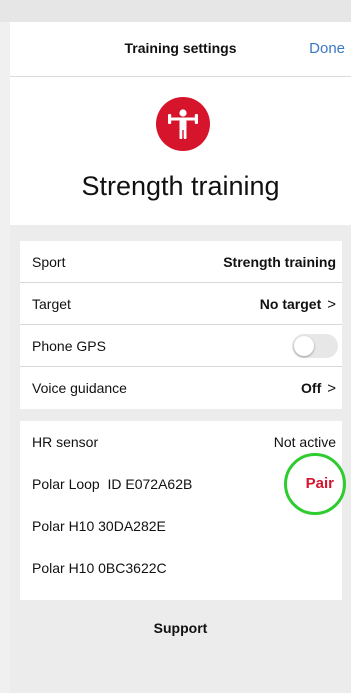 This screenshot has width=351, height=693. What do you see at coordinates (181, 526) in the screenshot?
I see `device-row-polar-h10-1: Polar H10 30DA282E` at bounding box center [181, 526].